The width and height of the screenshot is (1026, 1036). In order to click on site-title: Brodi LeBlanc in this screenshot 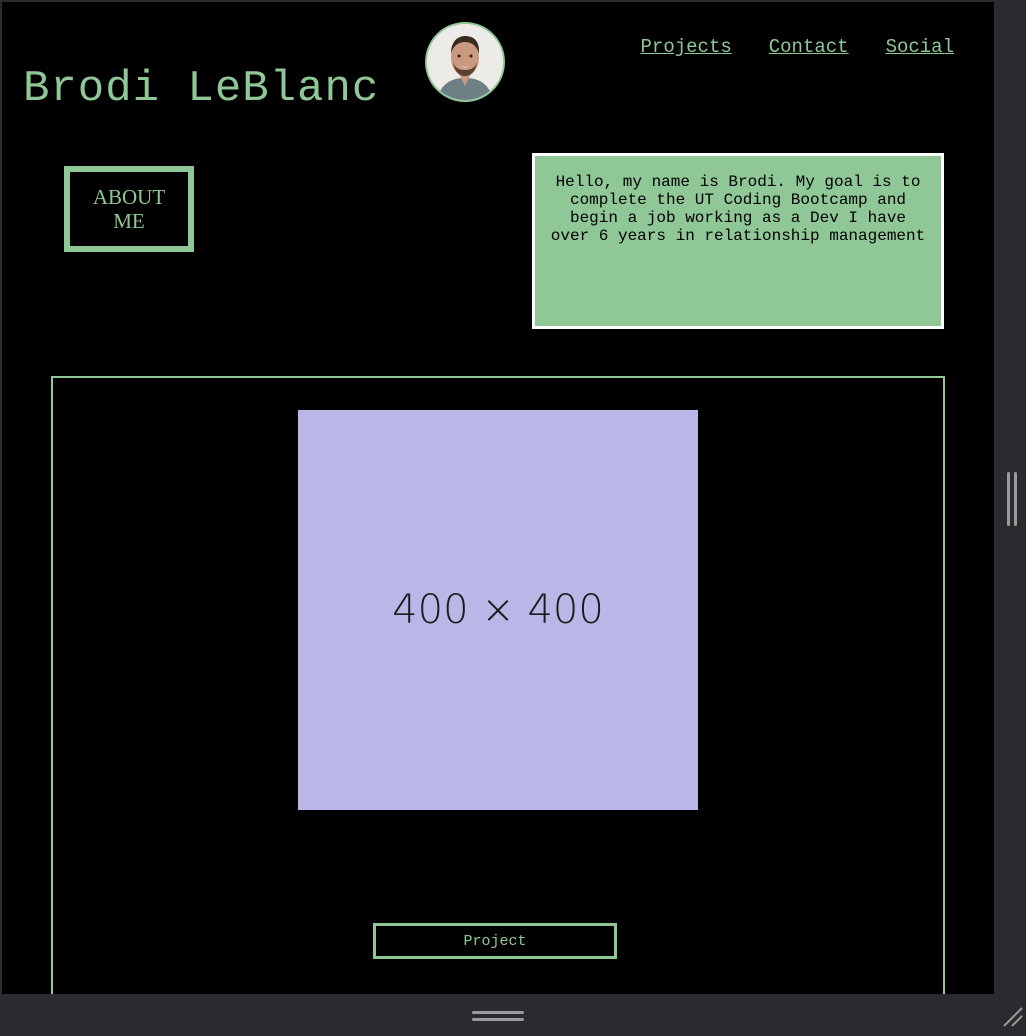, I will do `click(201, 89)`.